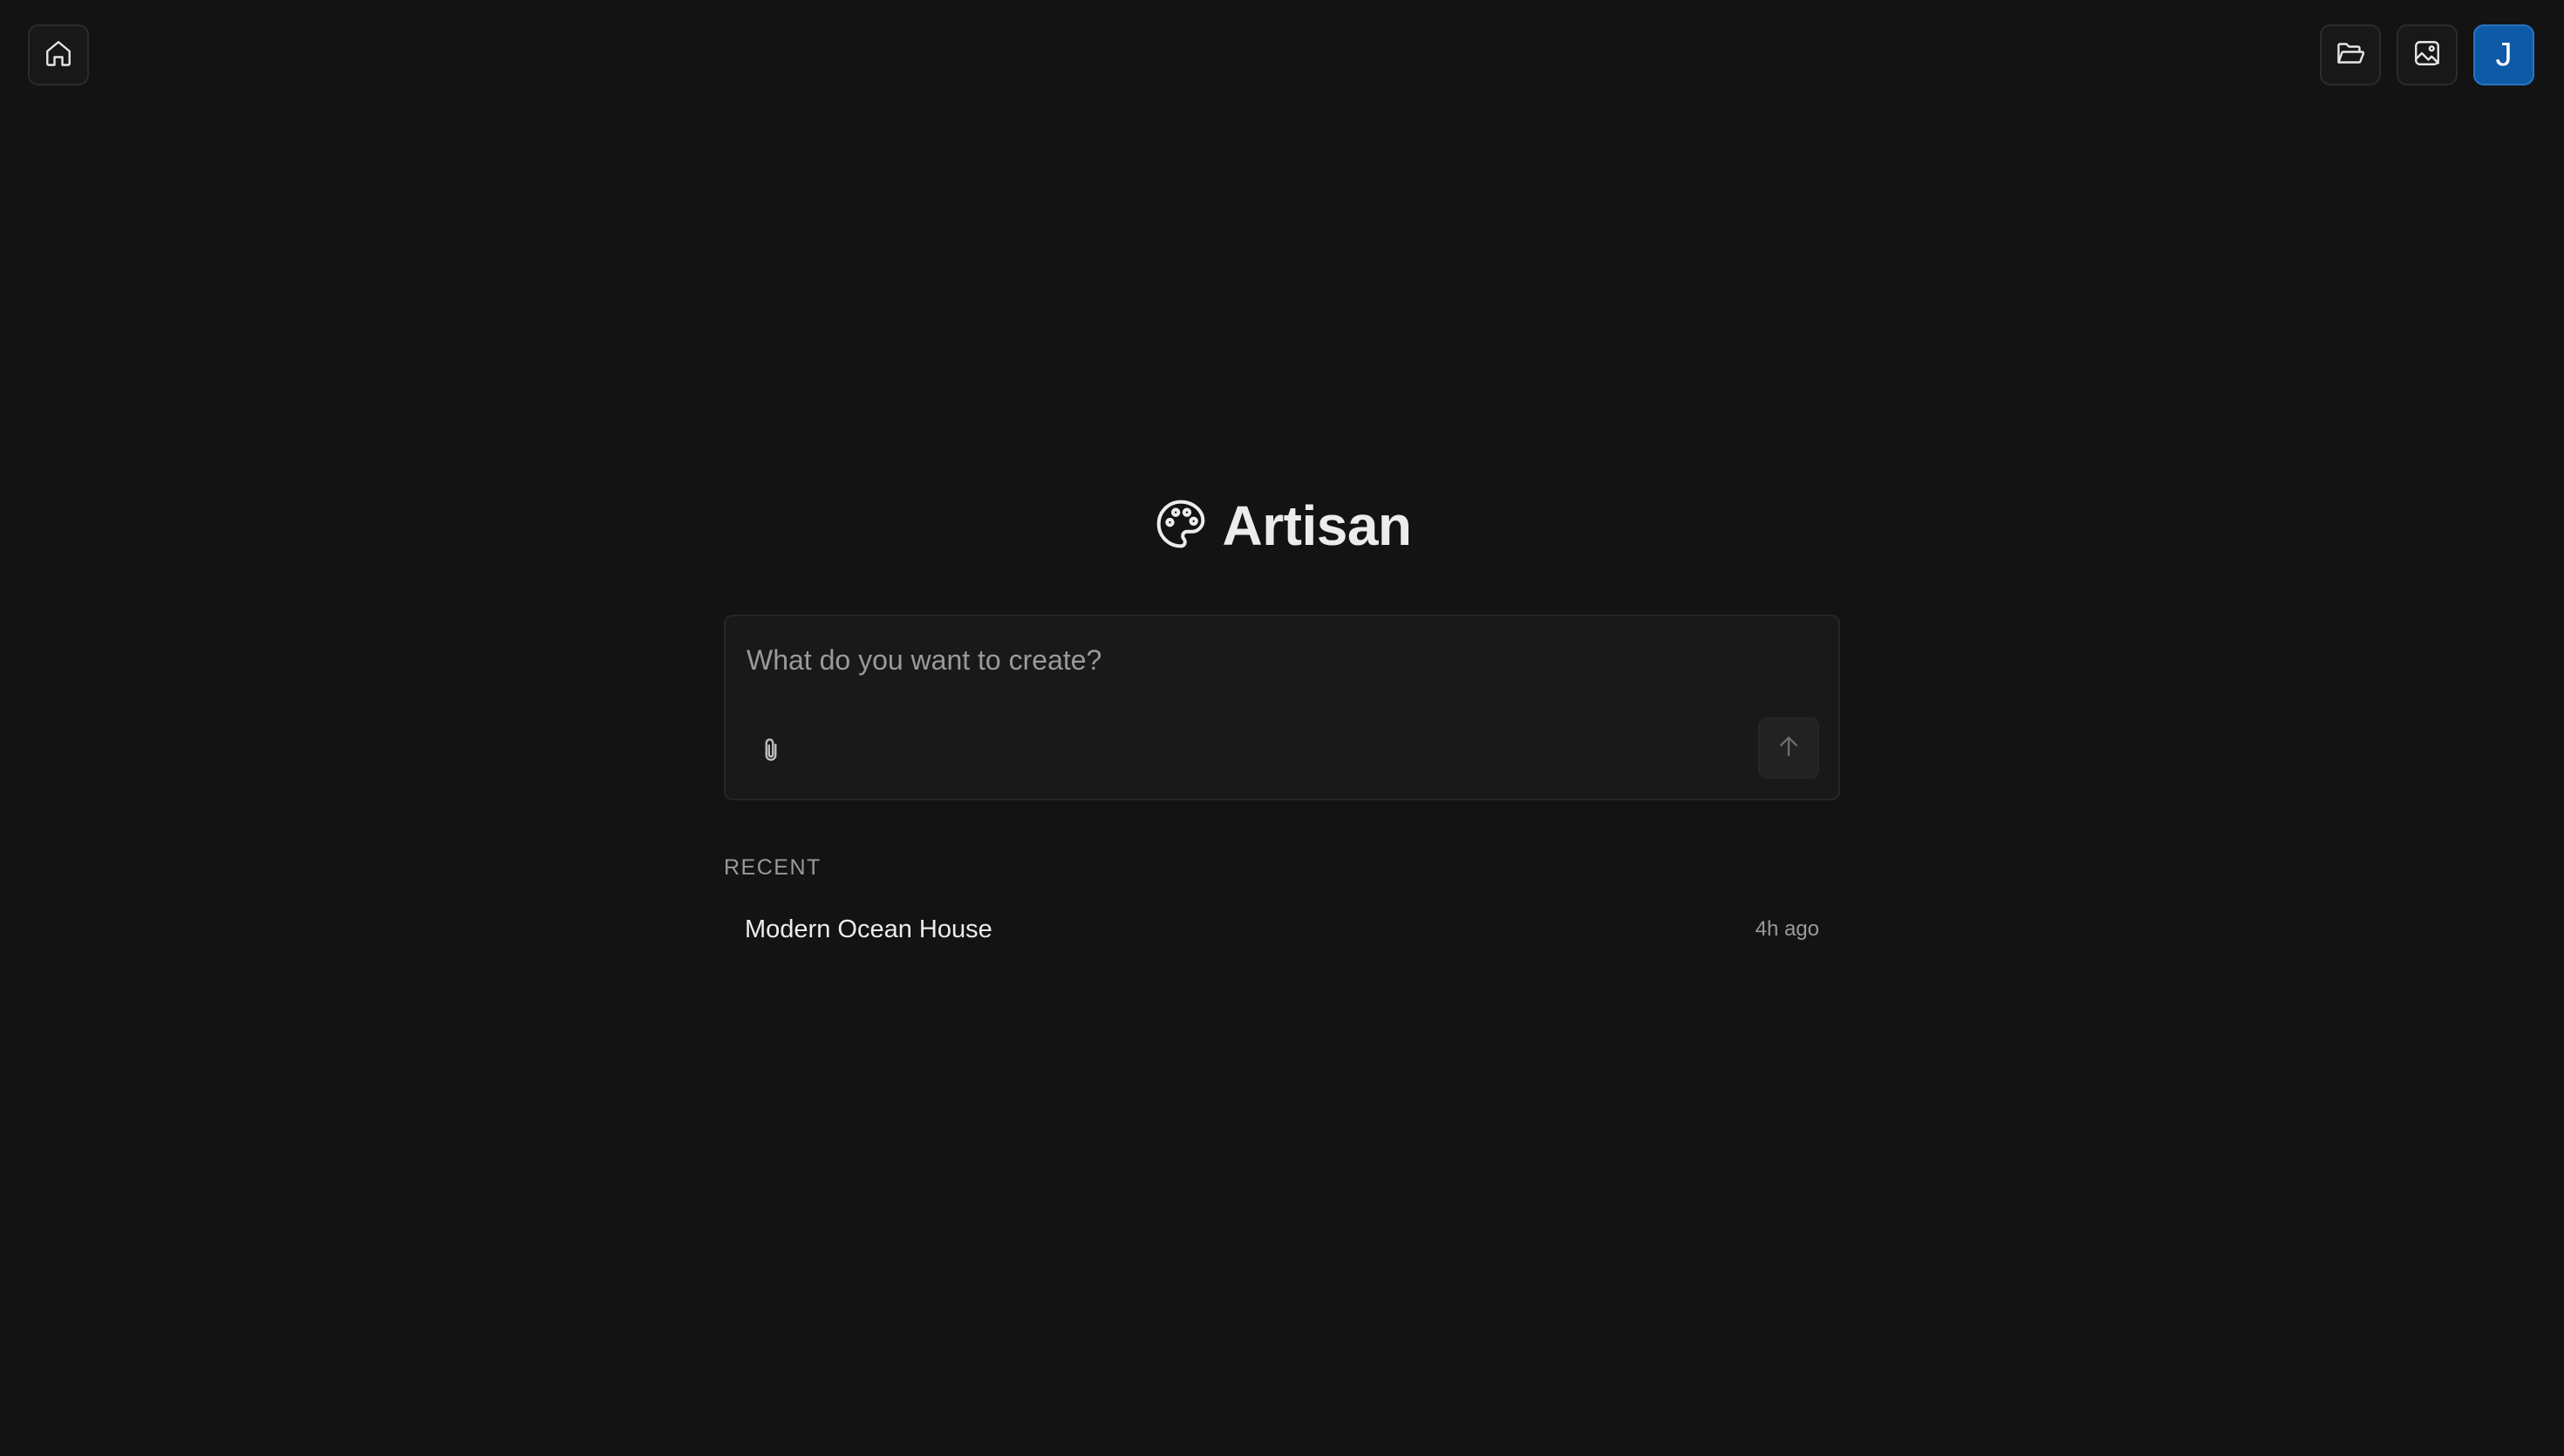 The width and height of the screenshot is (2564, 1456). I want to click on home-button, so click(59, 54).